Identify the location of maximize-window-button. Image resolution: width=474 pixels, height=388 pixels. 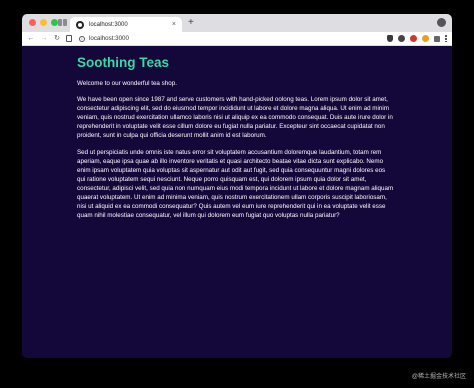
(54, 22).